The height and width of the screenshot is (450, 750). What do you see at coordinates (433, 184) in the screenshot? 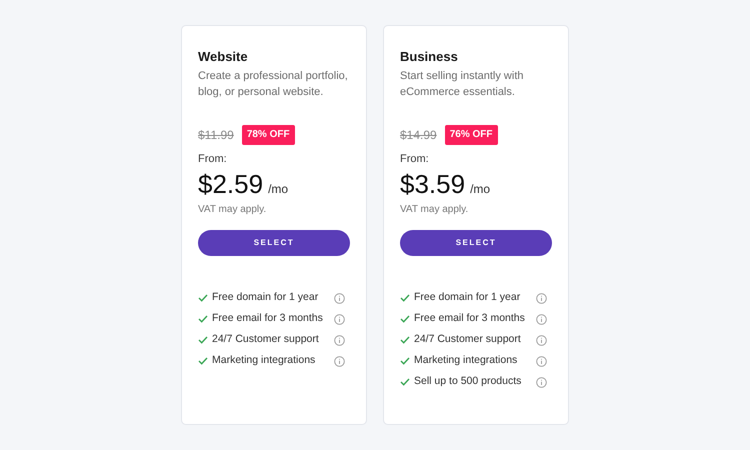
I see `price: $3.59` at bounding box center [433, 184].